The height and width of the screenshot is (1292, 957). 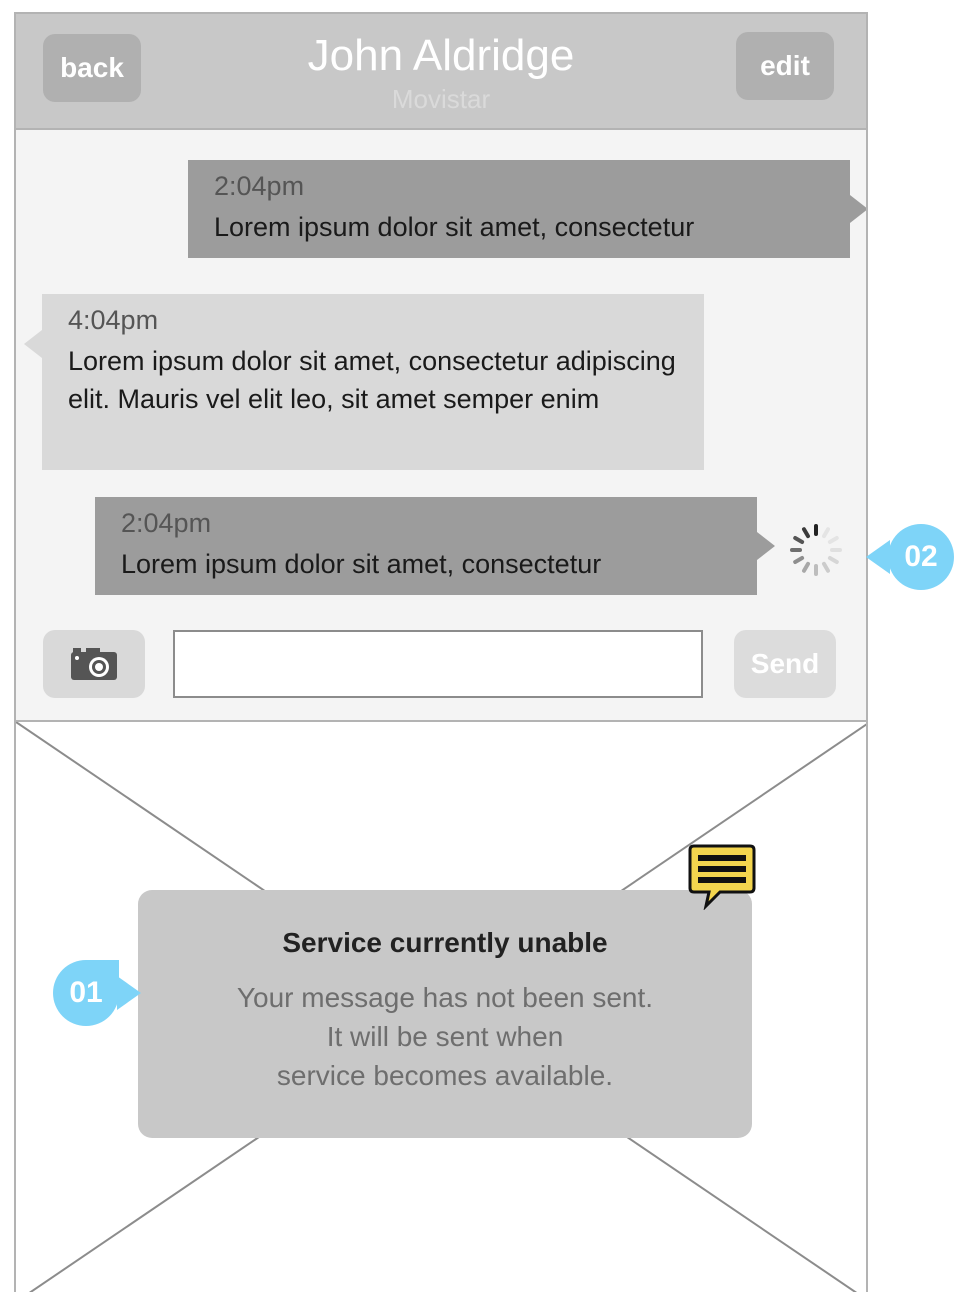 I want to click on edit-button: edit, so click(x=785, y=66).